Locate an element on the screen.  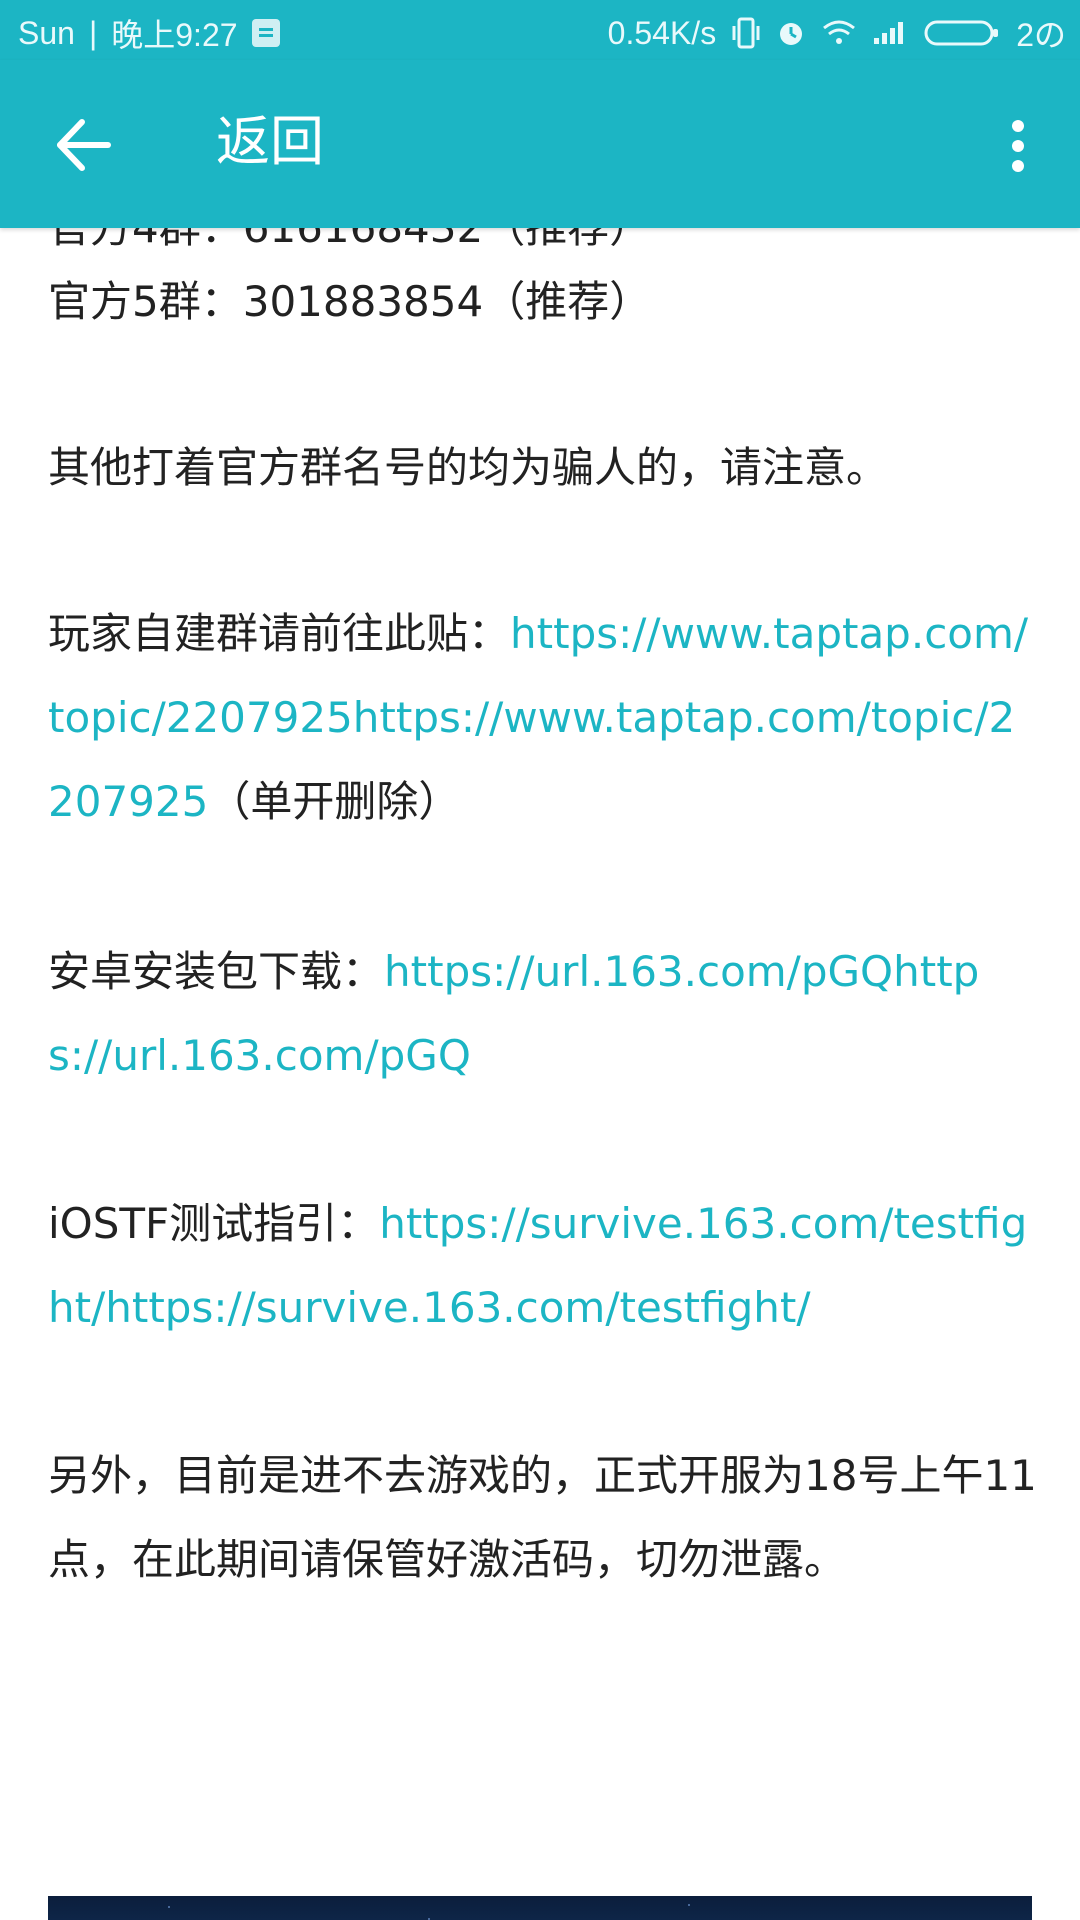
battery-icon is located at coordinates (961, 33).